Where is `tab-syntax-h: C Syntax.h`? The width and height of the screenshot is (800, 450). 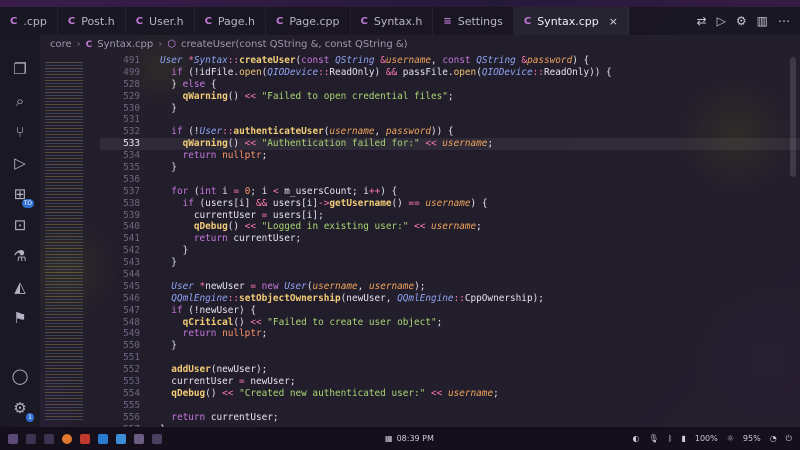 tab-syntax-h: C Syntax.h is located at coordinates (392, 21).